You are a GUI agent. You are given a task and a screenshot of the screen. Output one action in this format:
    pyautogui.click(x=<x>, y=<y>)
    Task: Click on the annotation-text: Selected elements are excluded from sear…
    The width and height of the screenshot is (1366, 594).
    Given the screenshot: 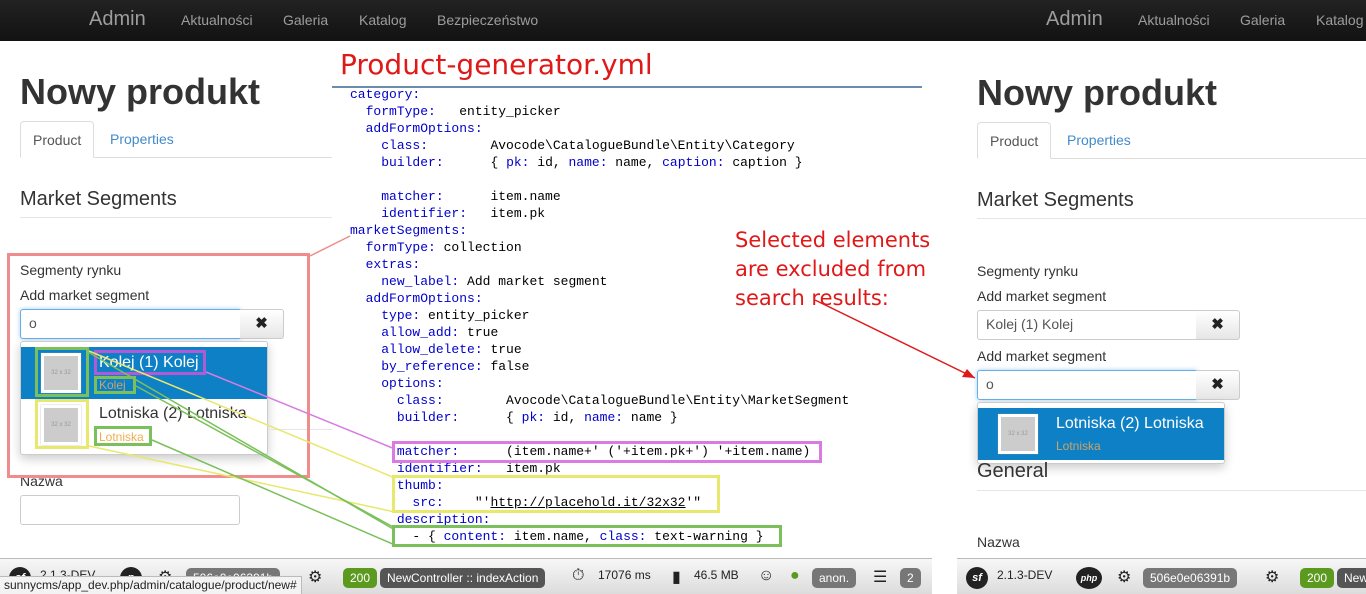 What is the action you would take?
    pyautogui.click(x=833, y=269)
    